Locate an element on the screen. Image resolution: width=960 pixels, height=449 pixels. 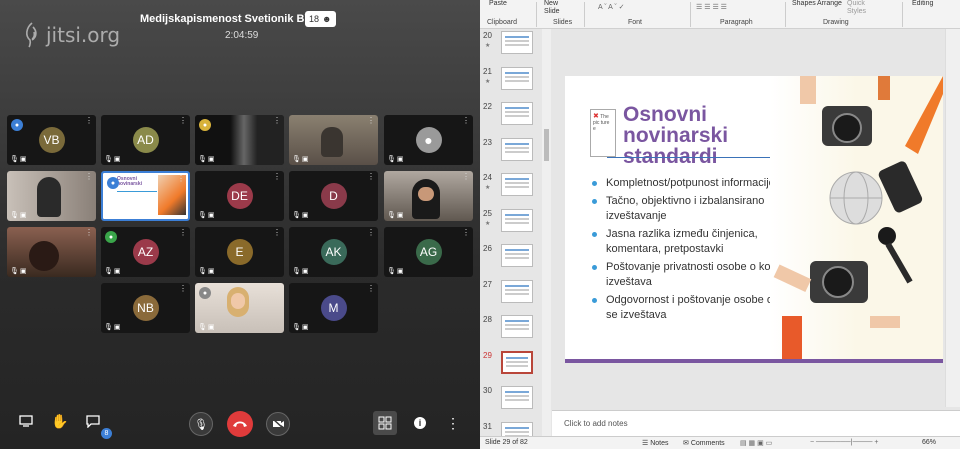
participant-avatar: VB is located at coordinates (51, 140).